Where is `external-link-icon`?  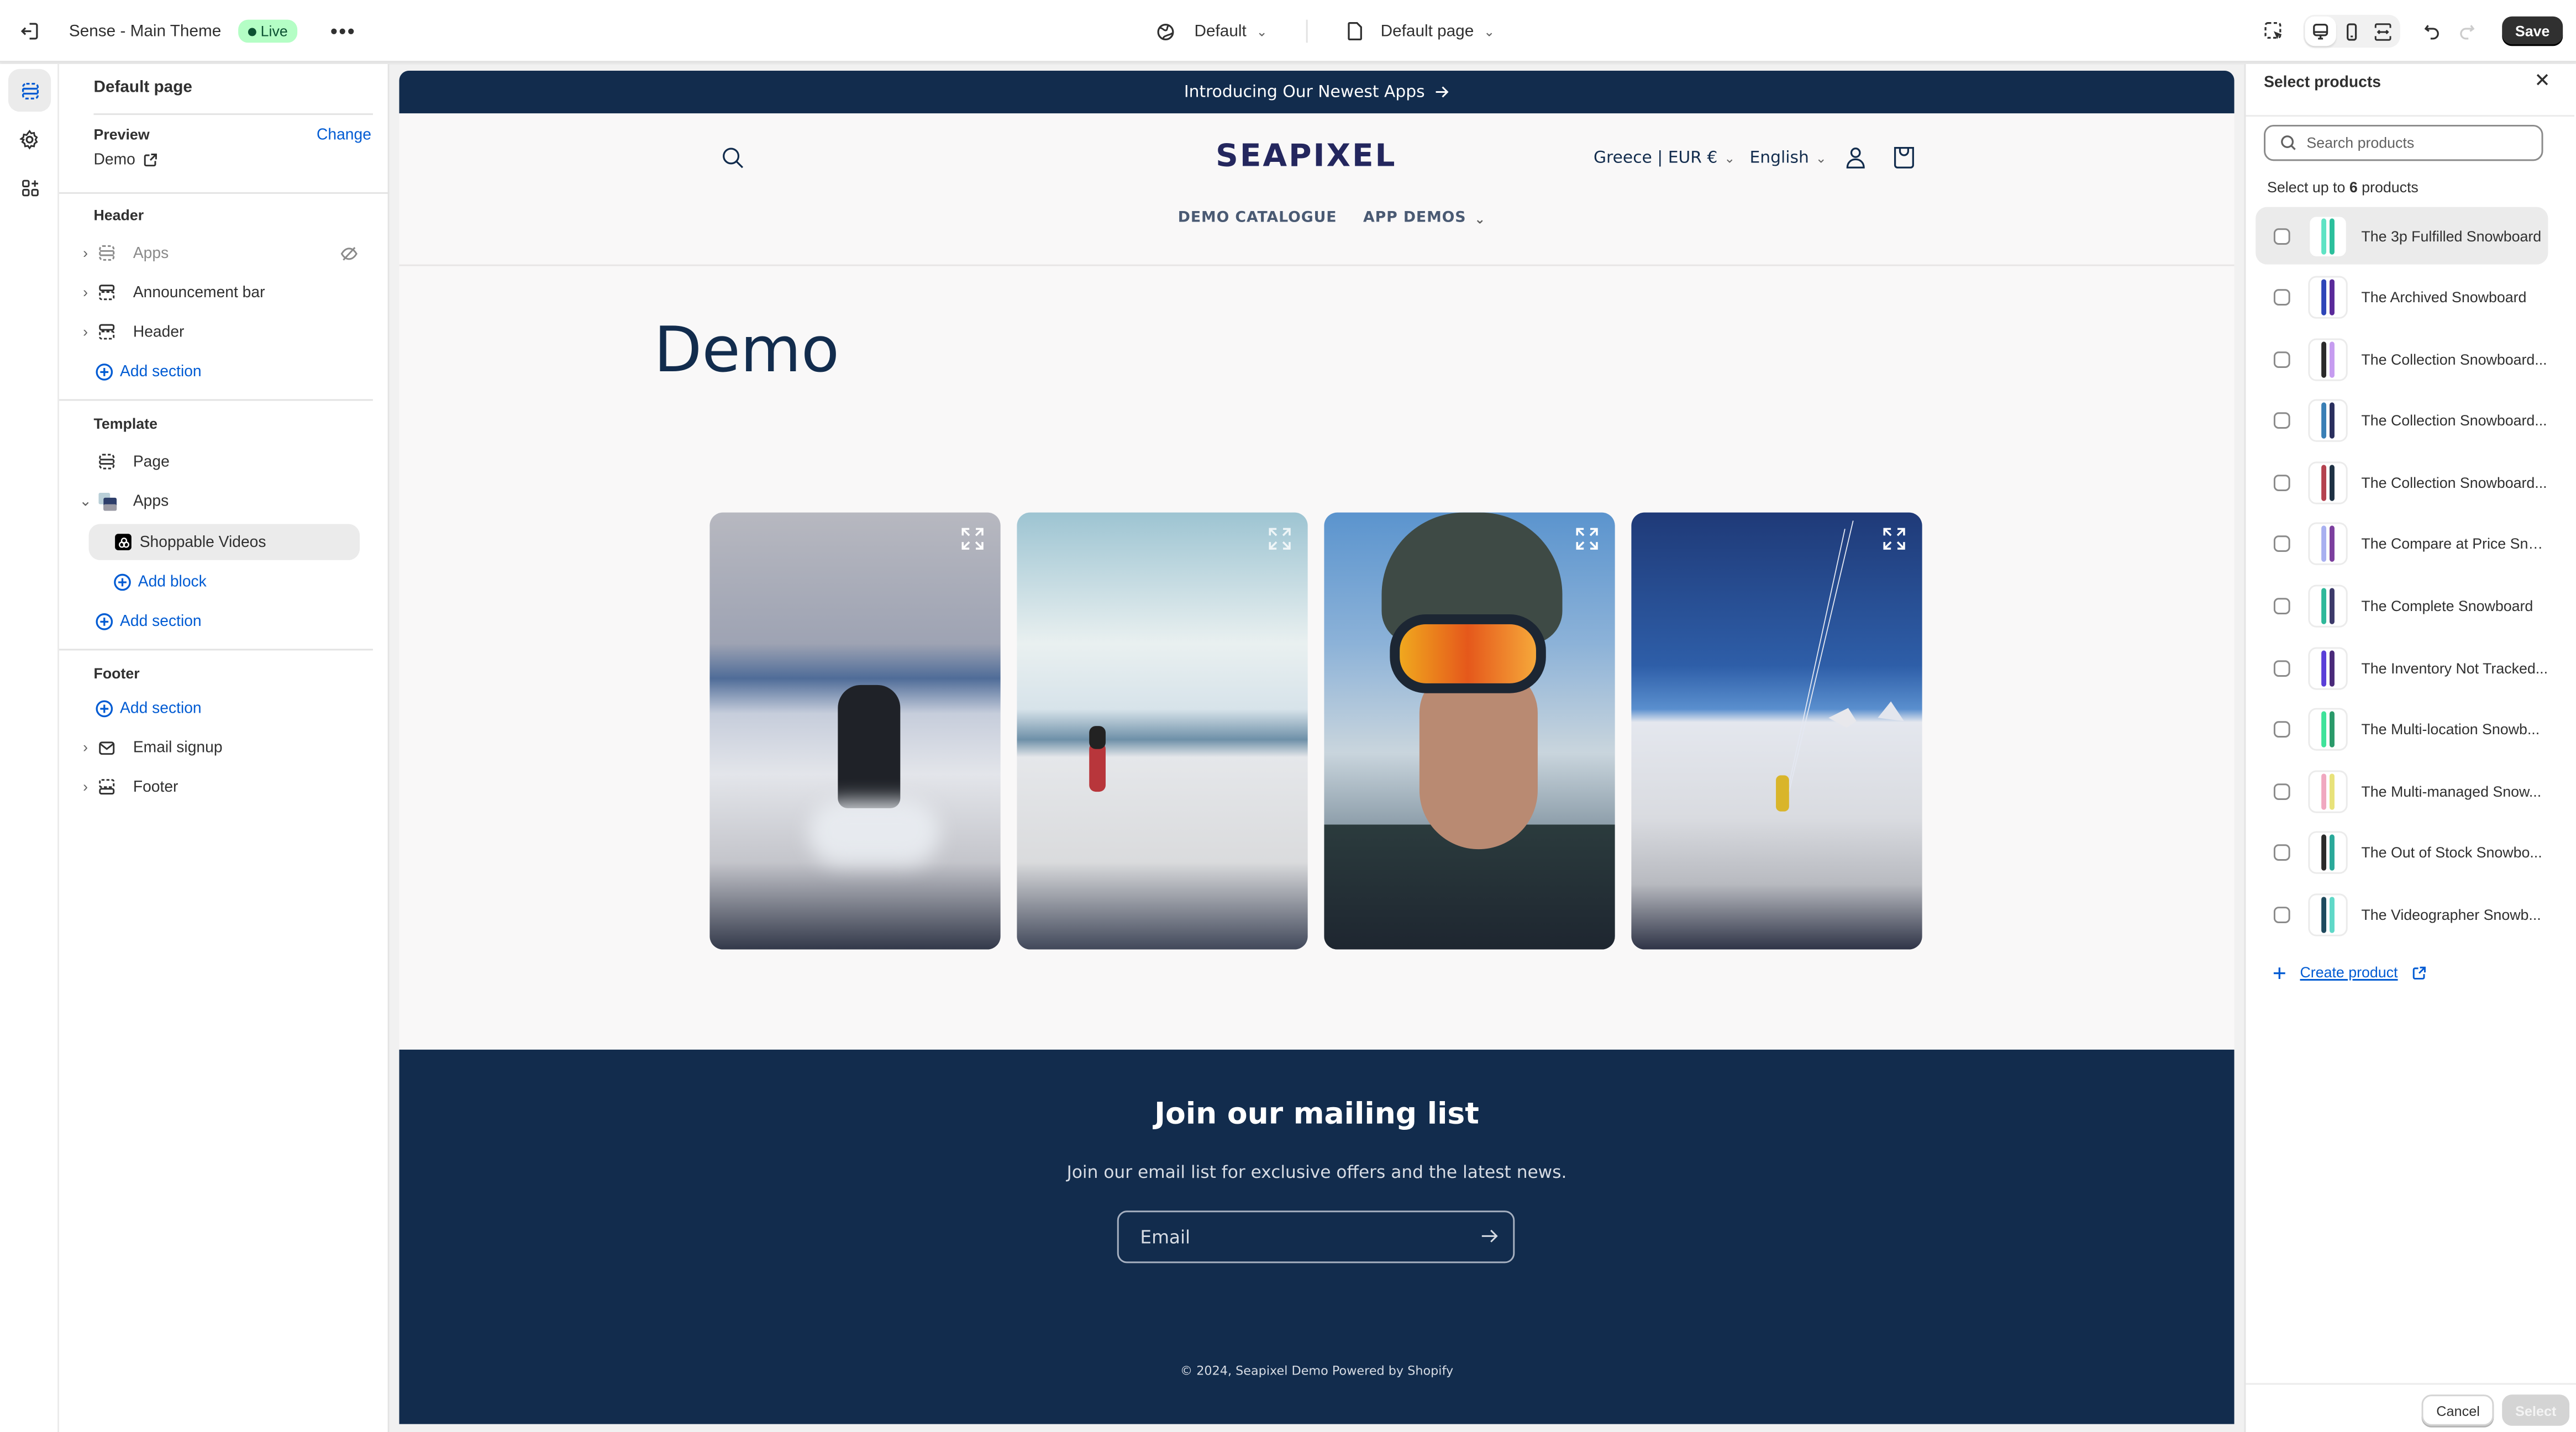
external-link-icon is located at coordinates (151, 160).